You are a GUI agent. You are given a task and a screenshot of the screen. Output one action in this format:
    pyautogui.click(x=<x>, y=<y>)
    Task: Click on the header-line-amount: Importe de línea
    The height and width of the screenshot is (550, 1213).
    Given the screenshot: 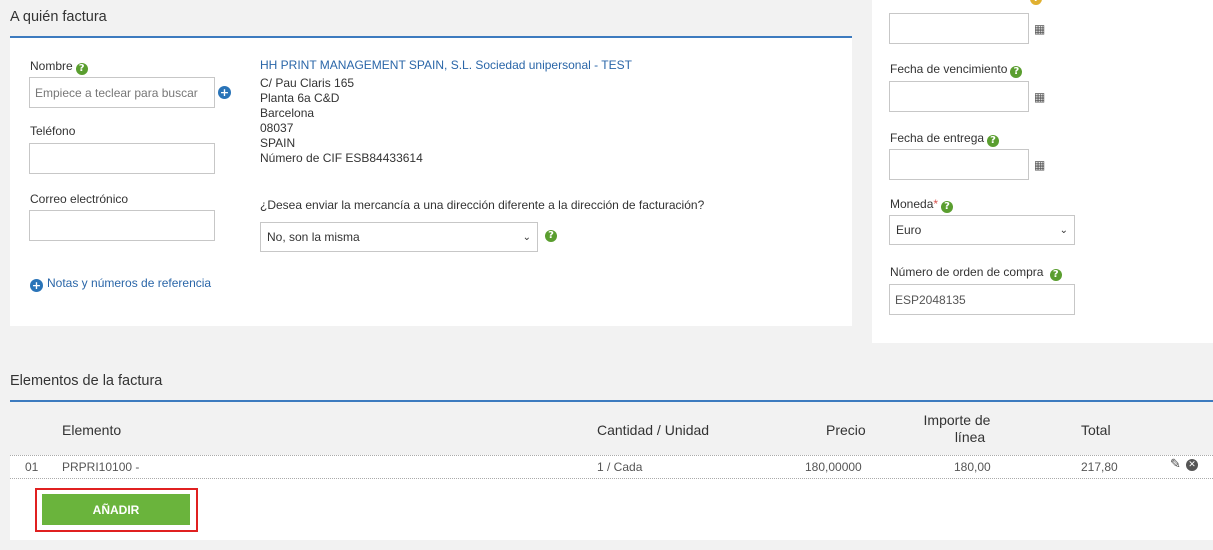 What is the action you would take?
    pyautogui.click(x=957, y=429)
    